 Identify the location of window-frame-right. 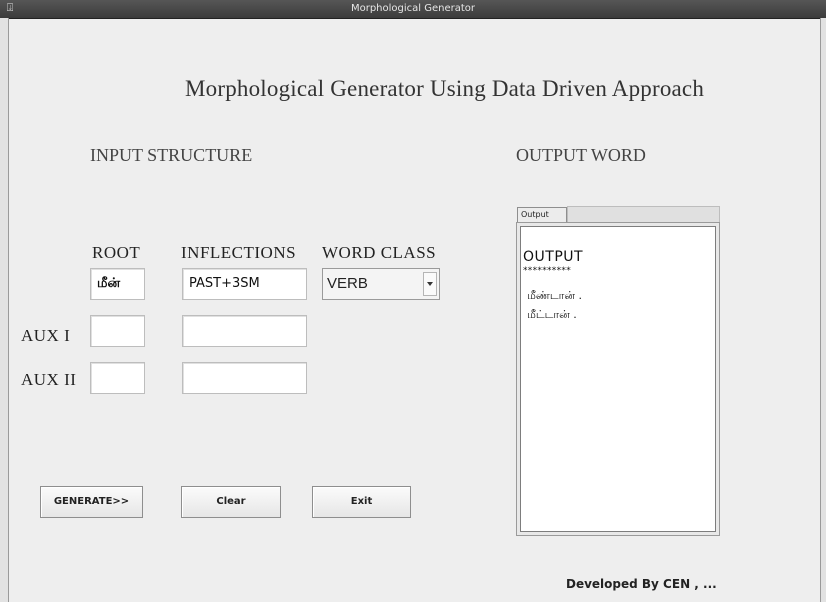
(823, 310).